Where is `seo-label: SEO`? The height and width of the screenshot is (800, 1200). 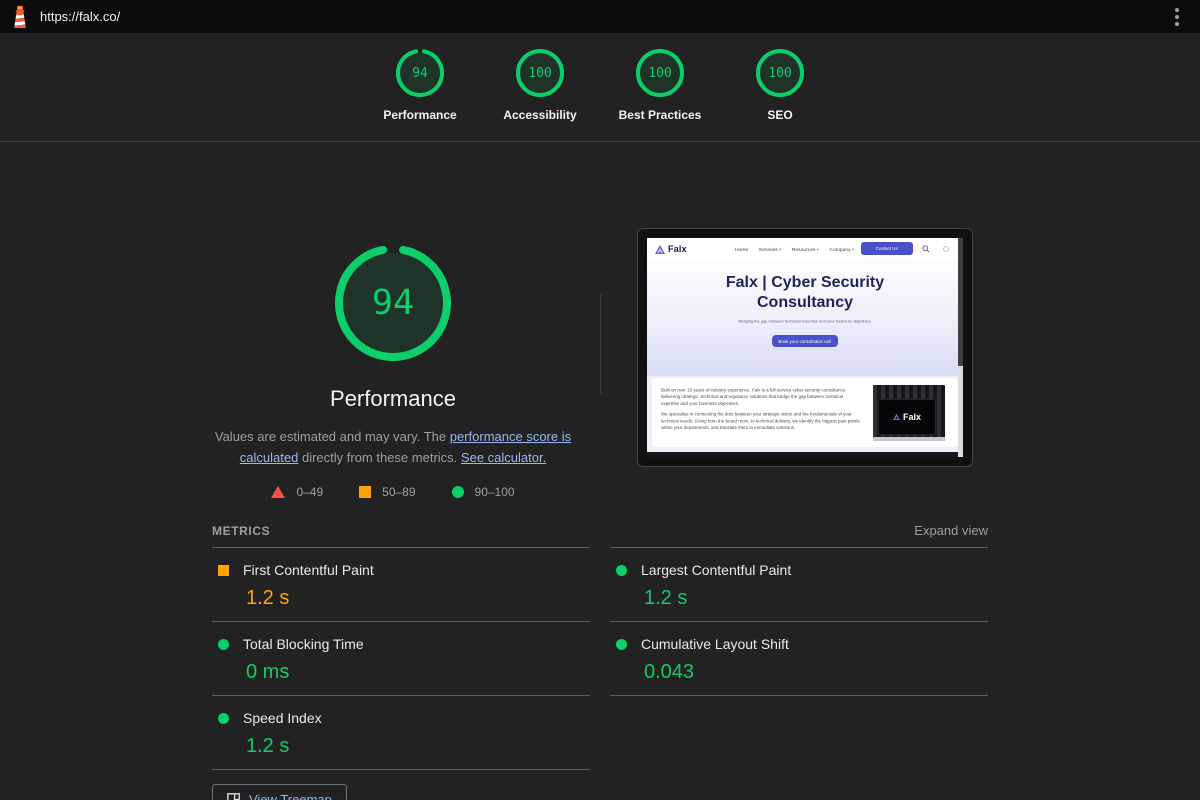 seo-label: SEO is located at coordinates (780, 115).